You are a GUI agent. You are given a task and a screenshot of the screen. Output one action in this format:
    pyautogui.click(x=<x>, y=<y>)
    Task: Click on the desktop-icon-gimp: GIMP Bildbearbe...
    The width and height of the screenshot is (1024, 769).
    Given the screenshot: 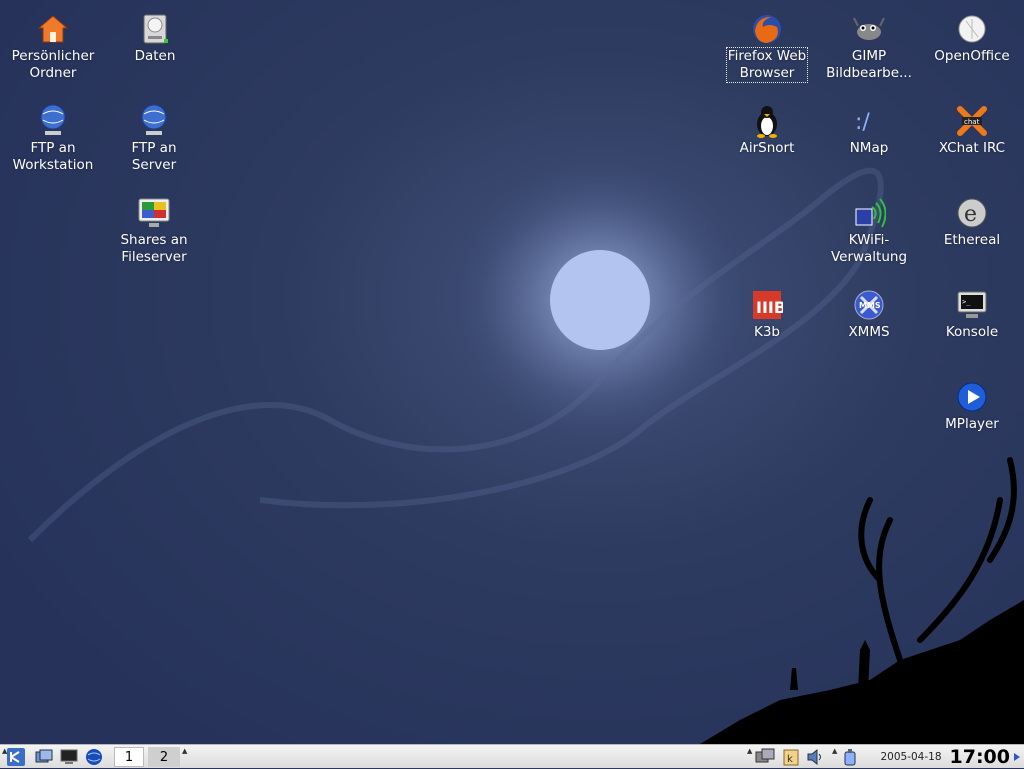 What is the action you would take?
    pyautogui.click(x=869, y=47)
    